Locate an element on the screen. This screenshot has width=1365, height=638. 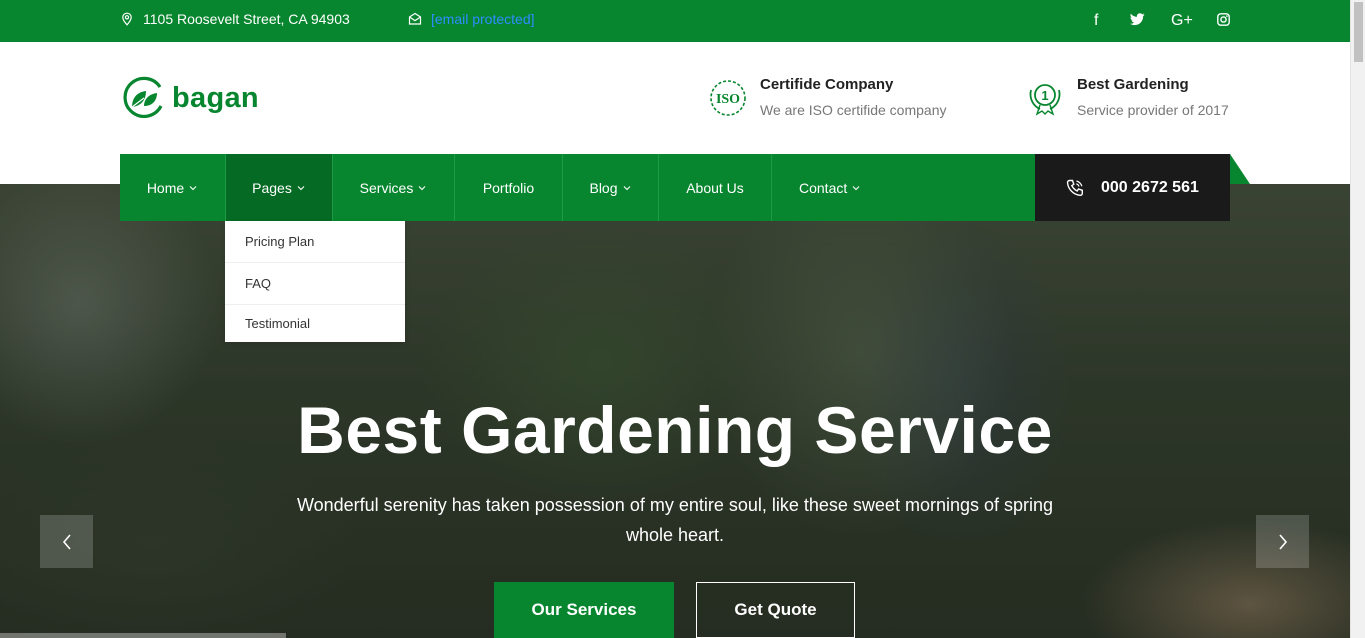
phone-cta: 000 2672 561 is located at coordinates (1132, 187).